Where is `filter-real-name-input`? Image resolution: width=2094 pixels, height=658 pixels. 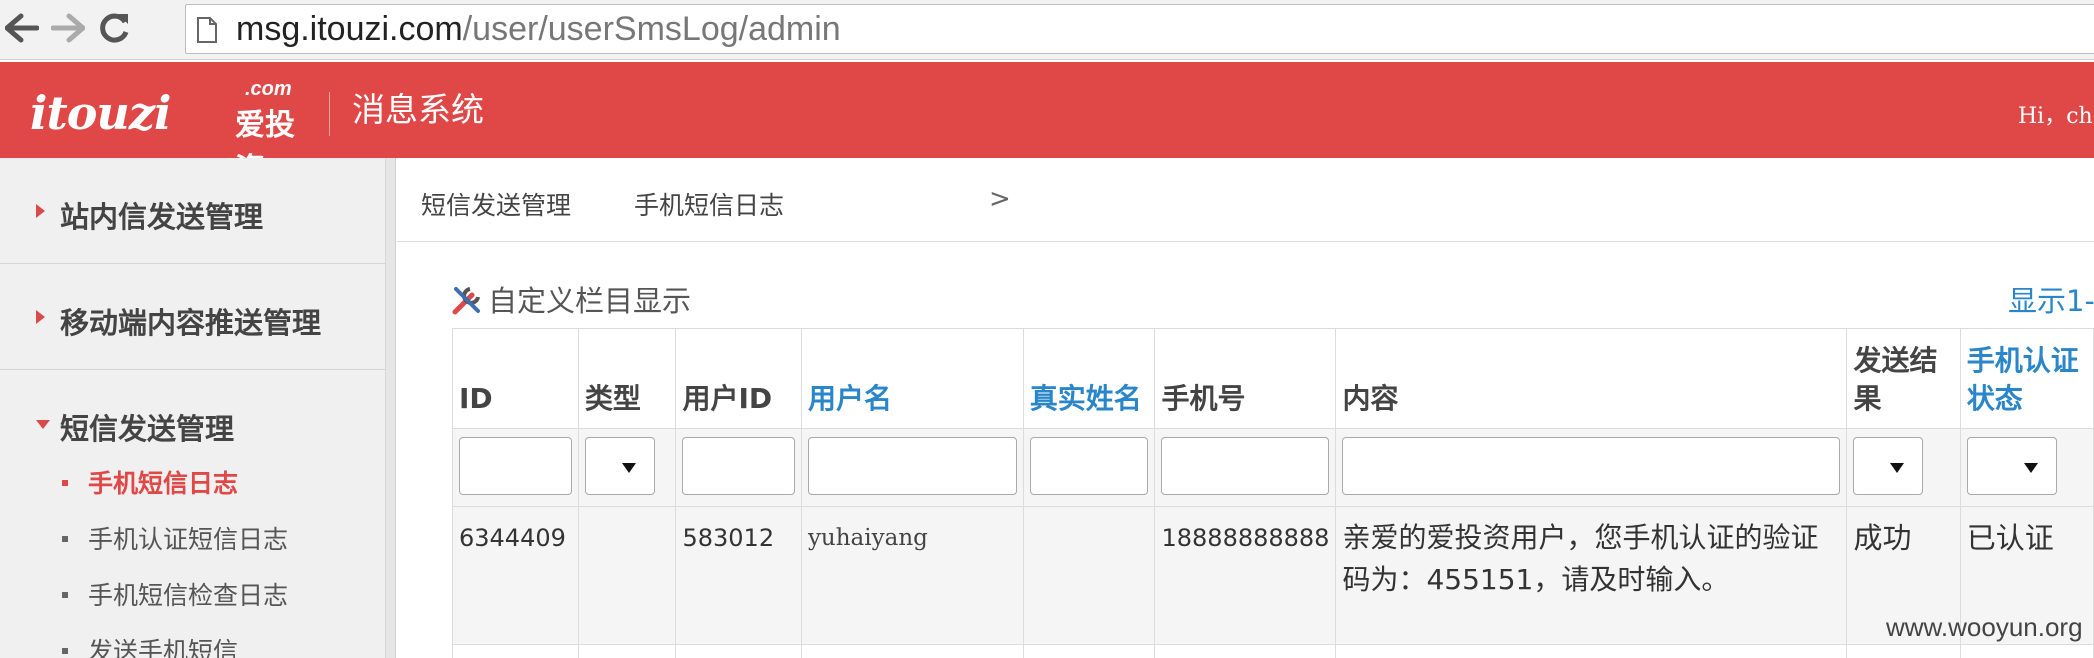
filter-real-name-input is located at coordinates (1089, 466).